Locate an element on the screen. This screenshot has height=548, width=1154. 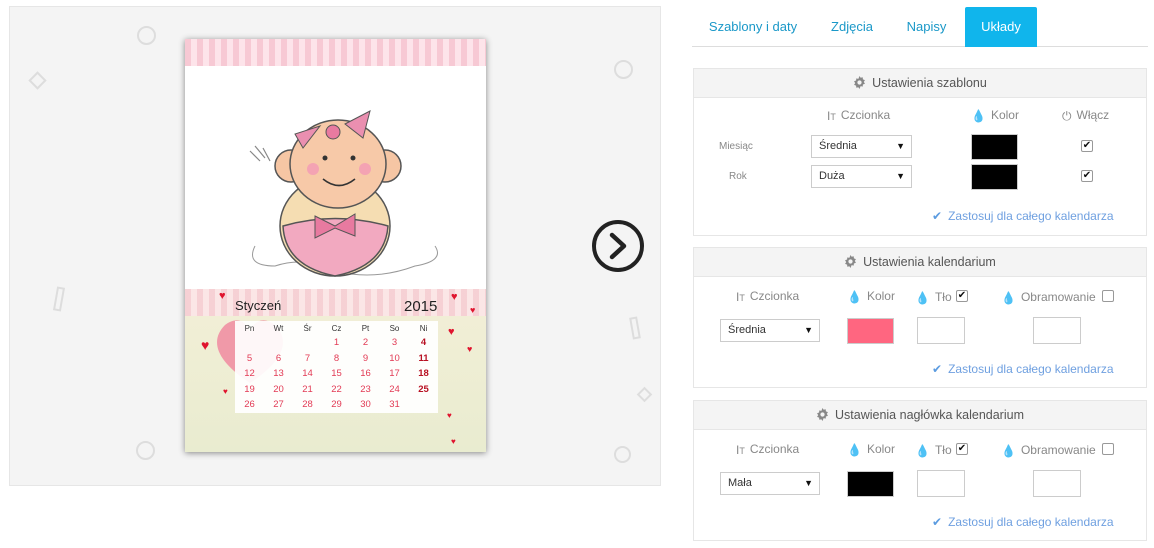
day-cell: 9 is located at coordinates (365, 358).